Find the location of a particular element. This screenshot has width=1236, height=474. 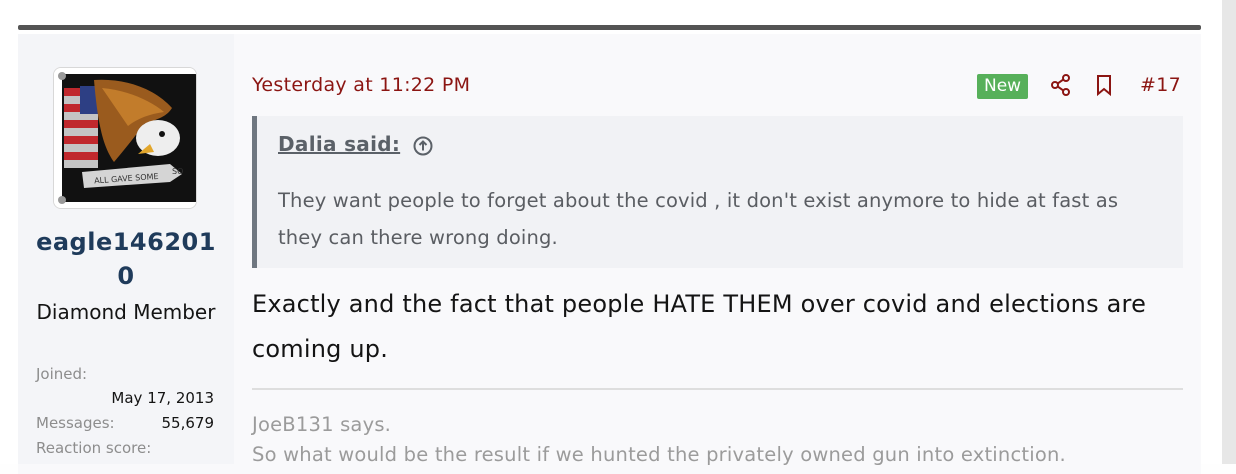

svg-text: SO is located at coordinates (177, 171).